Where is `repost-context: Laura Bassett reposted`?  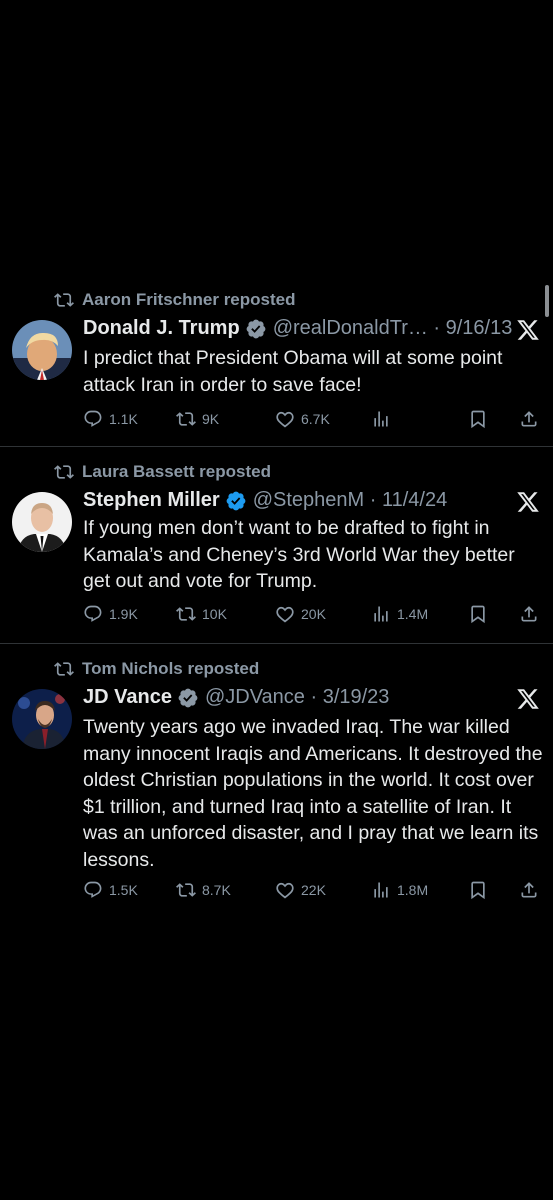 repost-context: Laura Bassett reposted is located at coordinates (162, 472).